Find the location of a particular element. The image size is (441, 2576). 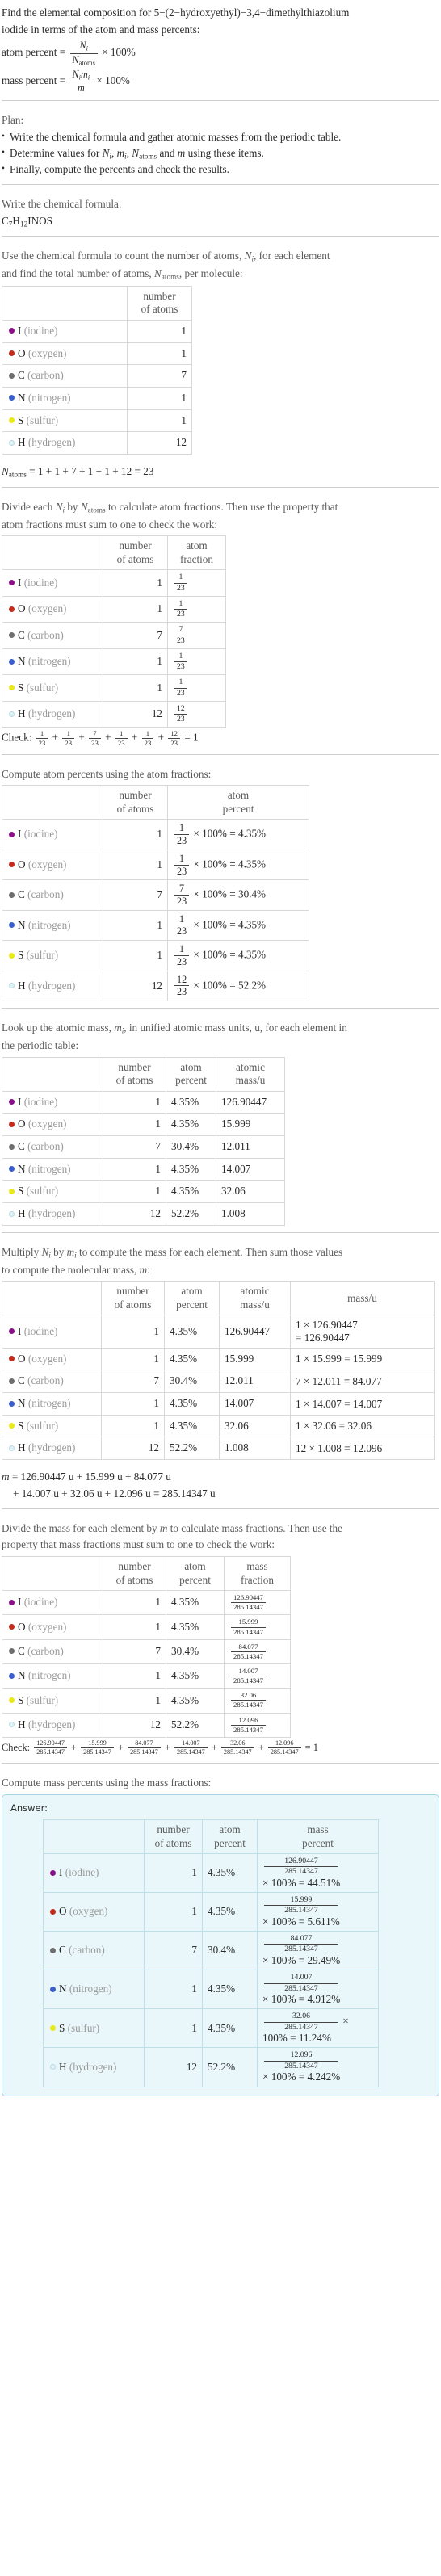

header-mass-fraction: mass fraction is located at coordinates (257, 1574).